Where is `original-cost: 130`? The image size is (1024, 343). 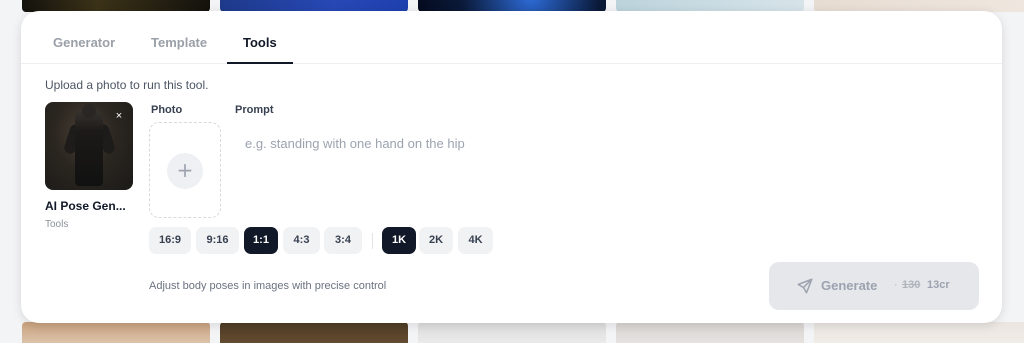
original-cost: 130 is located at coordinates (911, 285).